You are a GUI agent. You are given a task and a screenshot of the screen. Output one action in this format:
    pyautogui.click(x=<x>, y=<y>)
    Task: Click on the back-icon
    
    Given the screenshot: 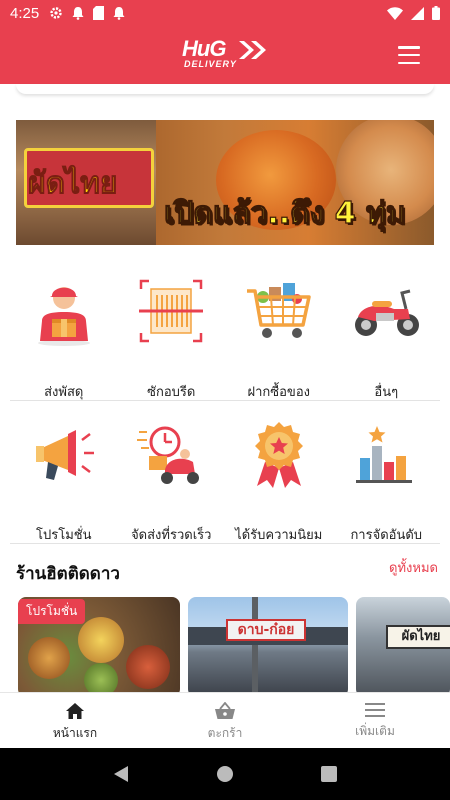 What is the action you would take?
    pyautogui.click(x=121, y=774)
    